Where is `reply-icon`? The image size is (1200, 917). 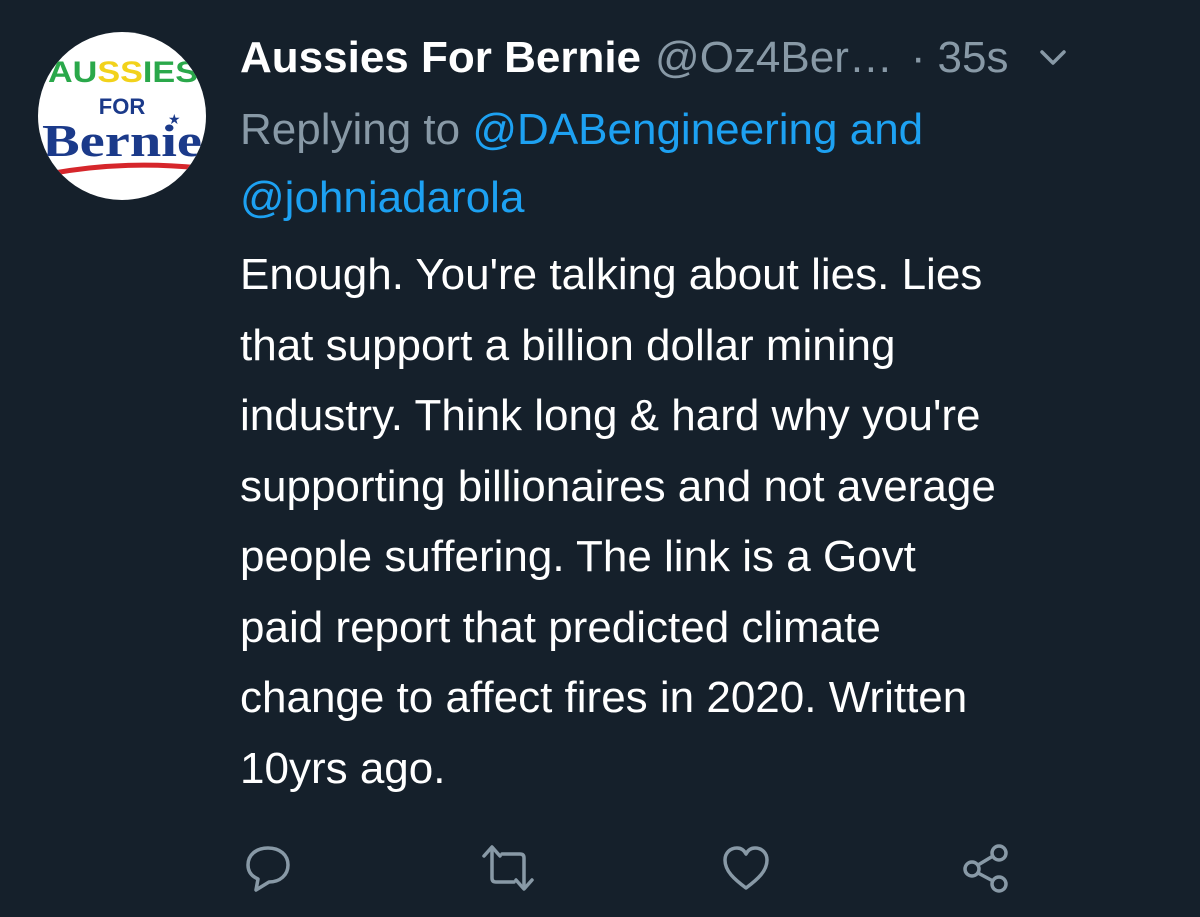 reply-icon is located at coordinates (268, 869).